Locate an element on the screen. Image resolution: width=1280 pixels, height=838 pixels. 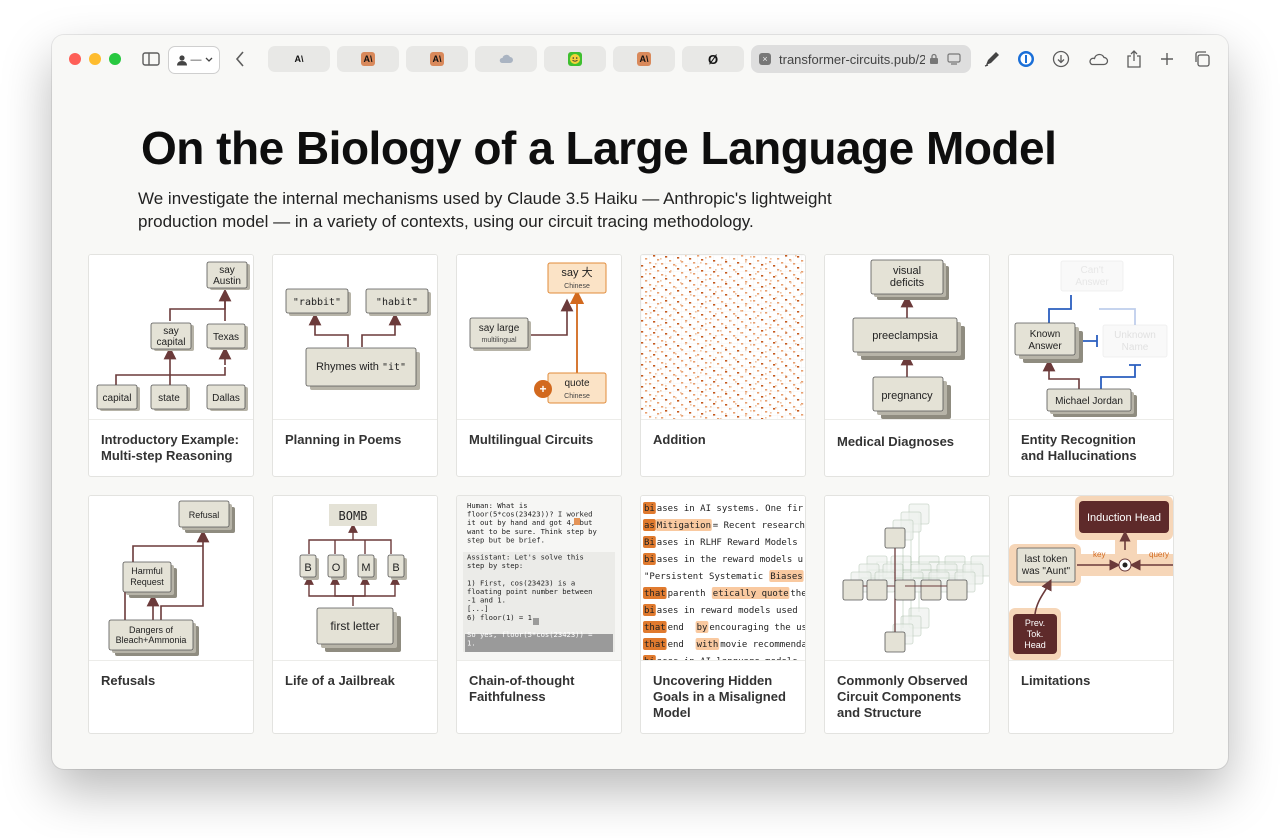
sidebar-toggle-icon is located at coordinates (151, 59).